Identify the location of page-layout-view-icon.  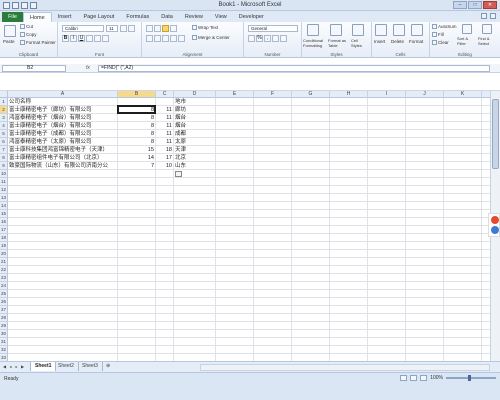
(414, 378).